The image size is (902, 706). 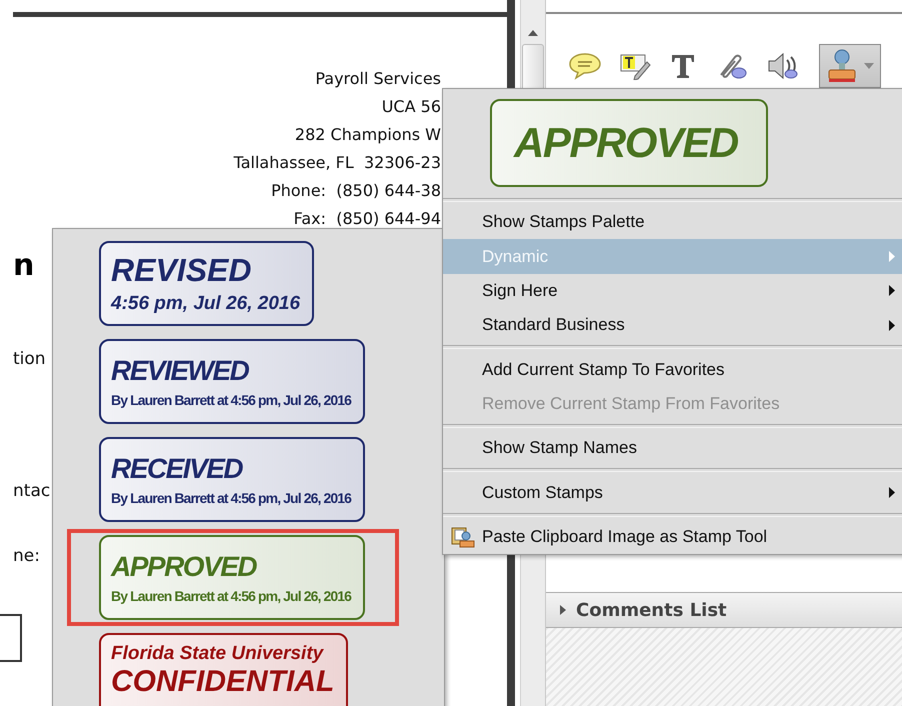 What do you see at coordinates (672, 448) in the screenshot?
I see `menu-item: Show Stamp Names` at bounding box center [672, 448].